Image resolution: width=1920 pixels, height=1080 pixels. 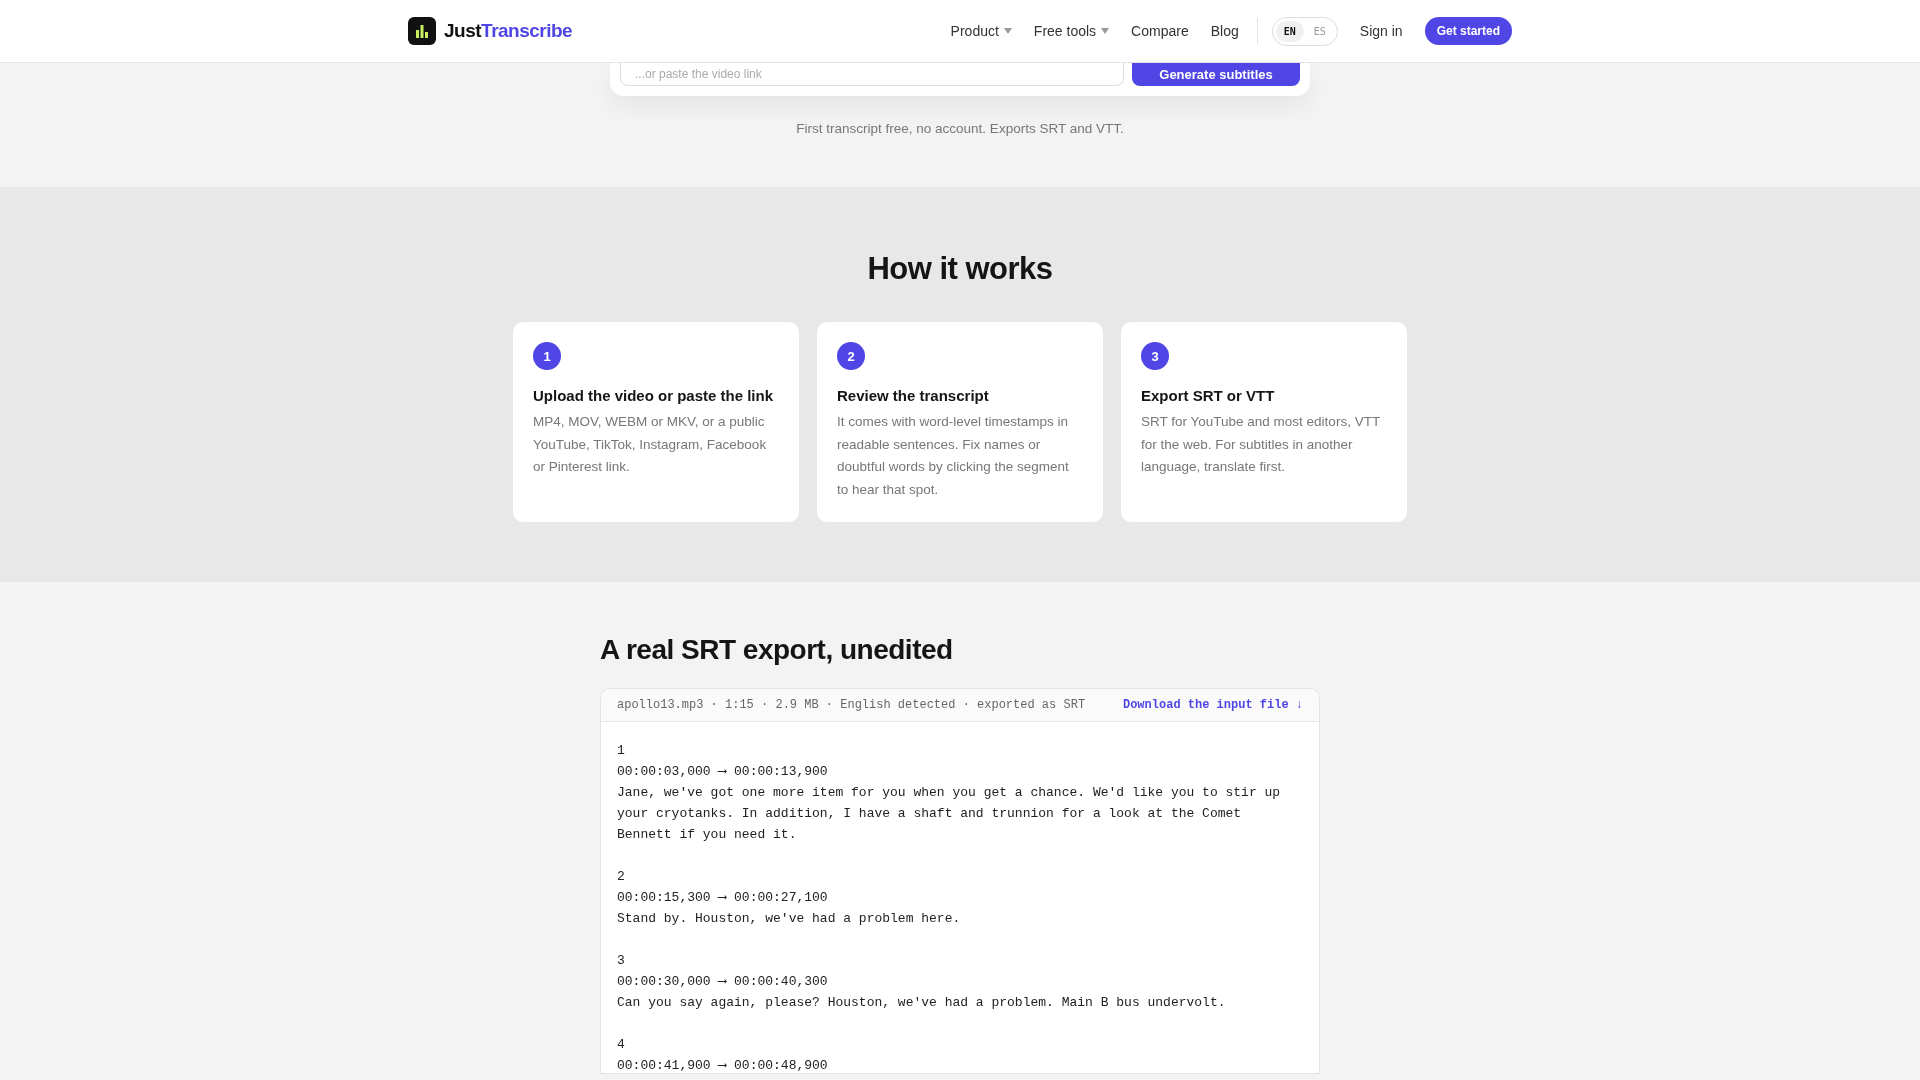 I want to click on nav-link: Product, so click(x=981, y=31).